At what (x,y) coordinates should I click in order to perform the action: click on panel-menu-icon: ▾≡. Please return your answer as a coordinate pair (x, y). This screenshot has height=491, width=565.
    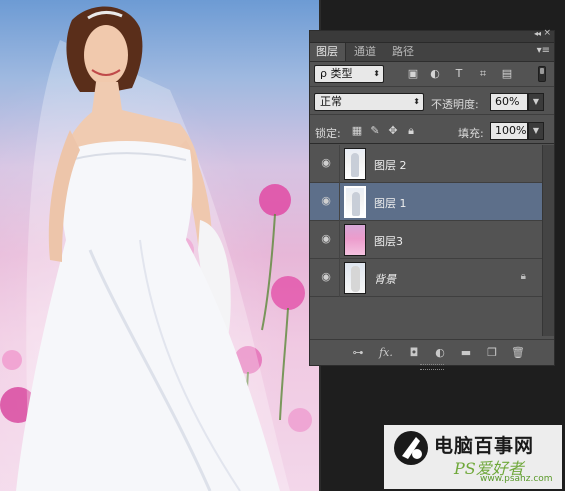
    Looking at the image, I should click on (543, 50).